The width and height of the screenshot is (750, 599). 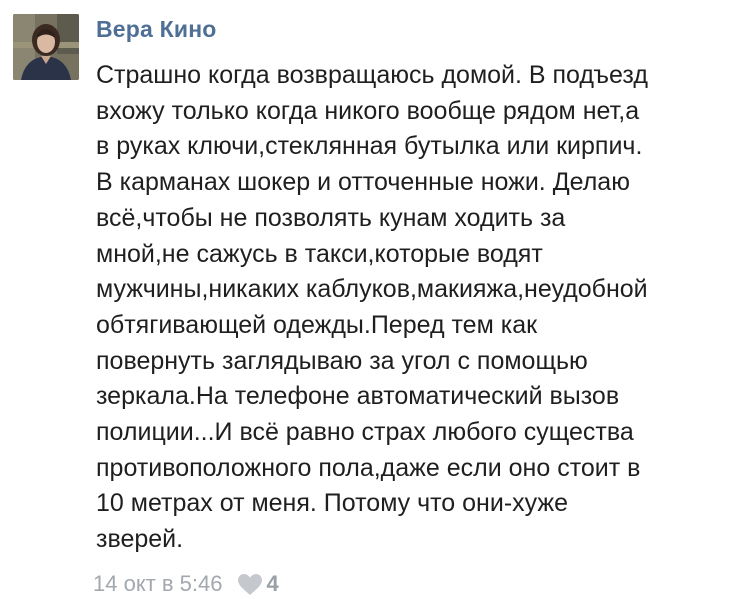 What do you see at coordinates (272, 583) in the screenshot?
I see `like-count: 4` at bounding box center [272, 583].